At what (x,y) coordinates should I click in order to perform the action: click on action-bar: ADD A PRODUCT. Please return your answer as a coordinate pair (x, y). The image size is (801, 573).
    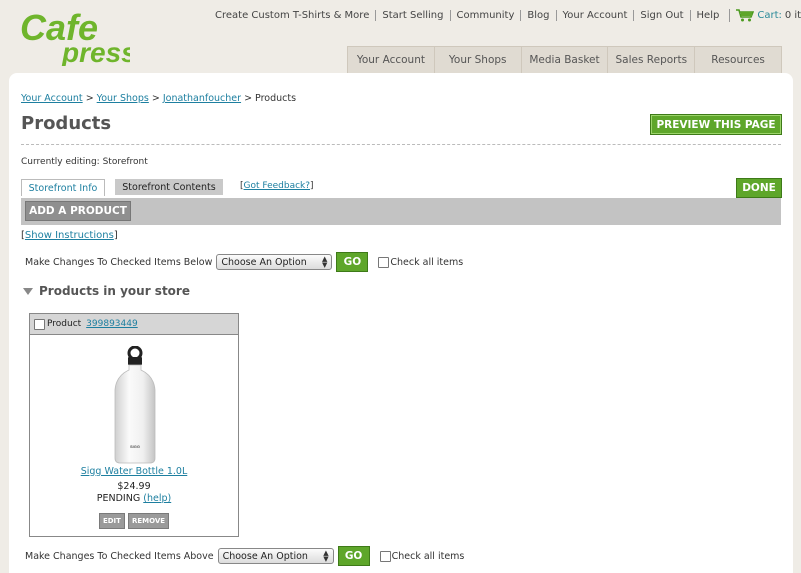
    Looking at the image, I should click on (401, 211).